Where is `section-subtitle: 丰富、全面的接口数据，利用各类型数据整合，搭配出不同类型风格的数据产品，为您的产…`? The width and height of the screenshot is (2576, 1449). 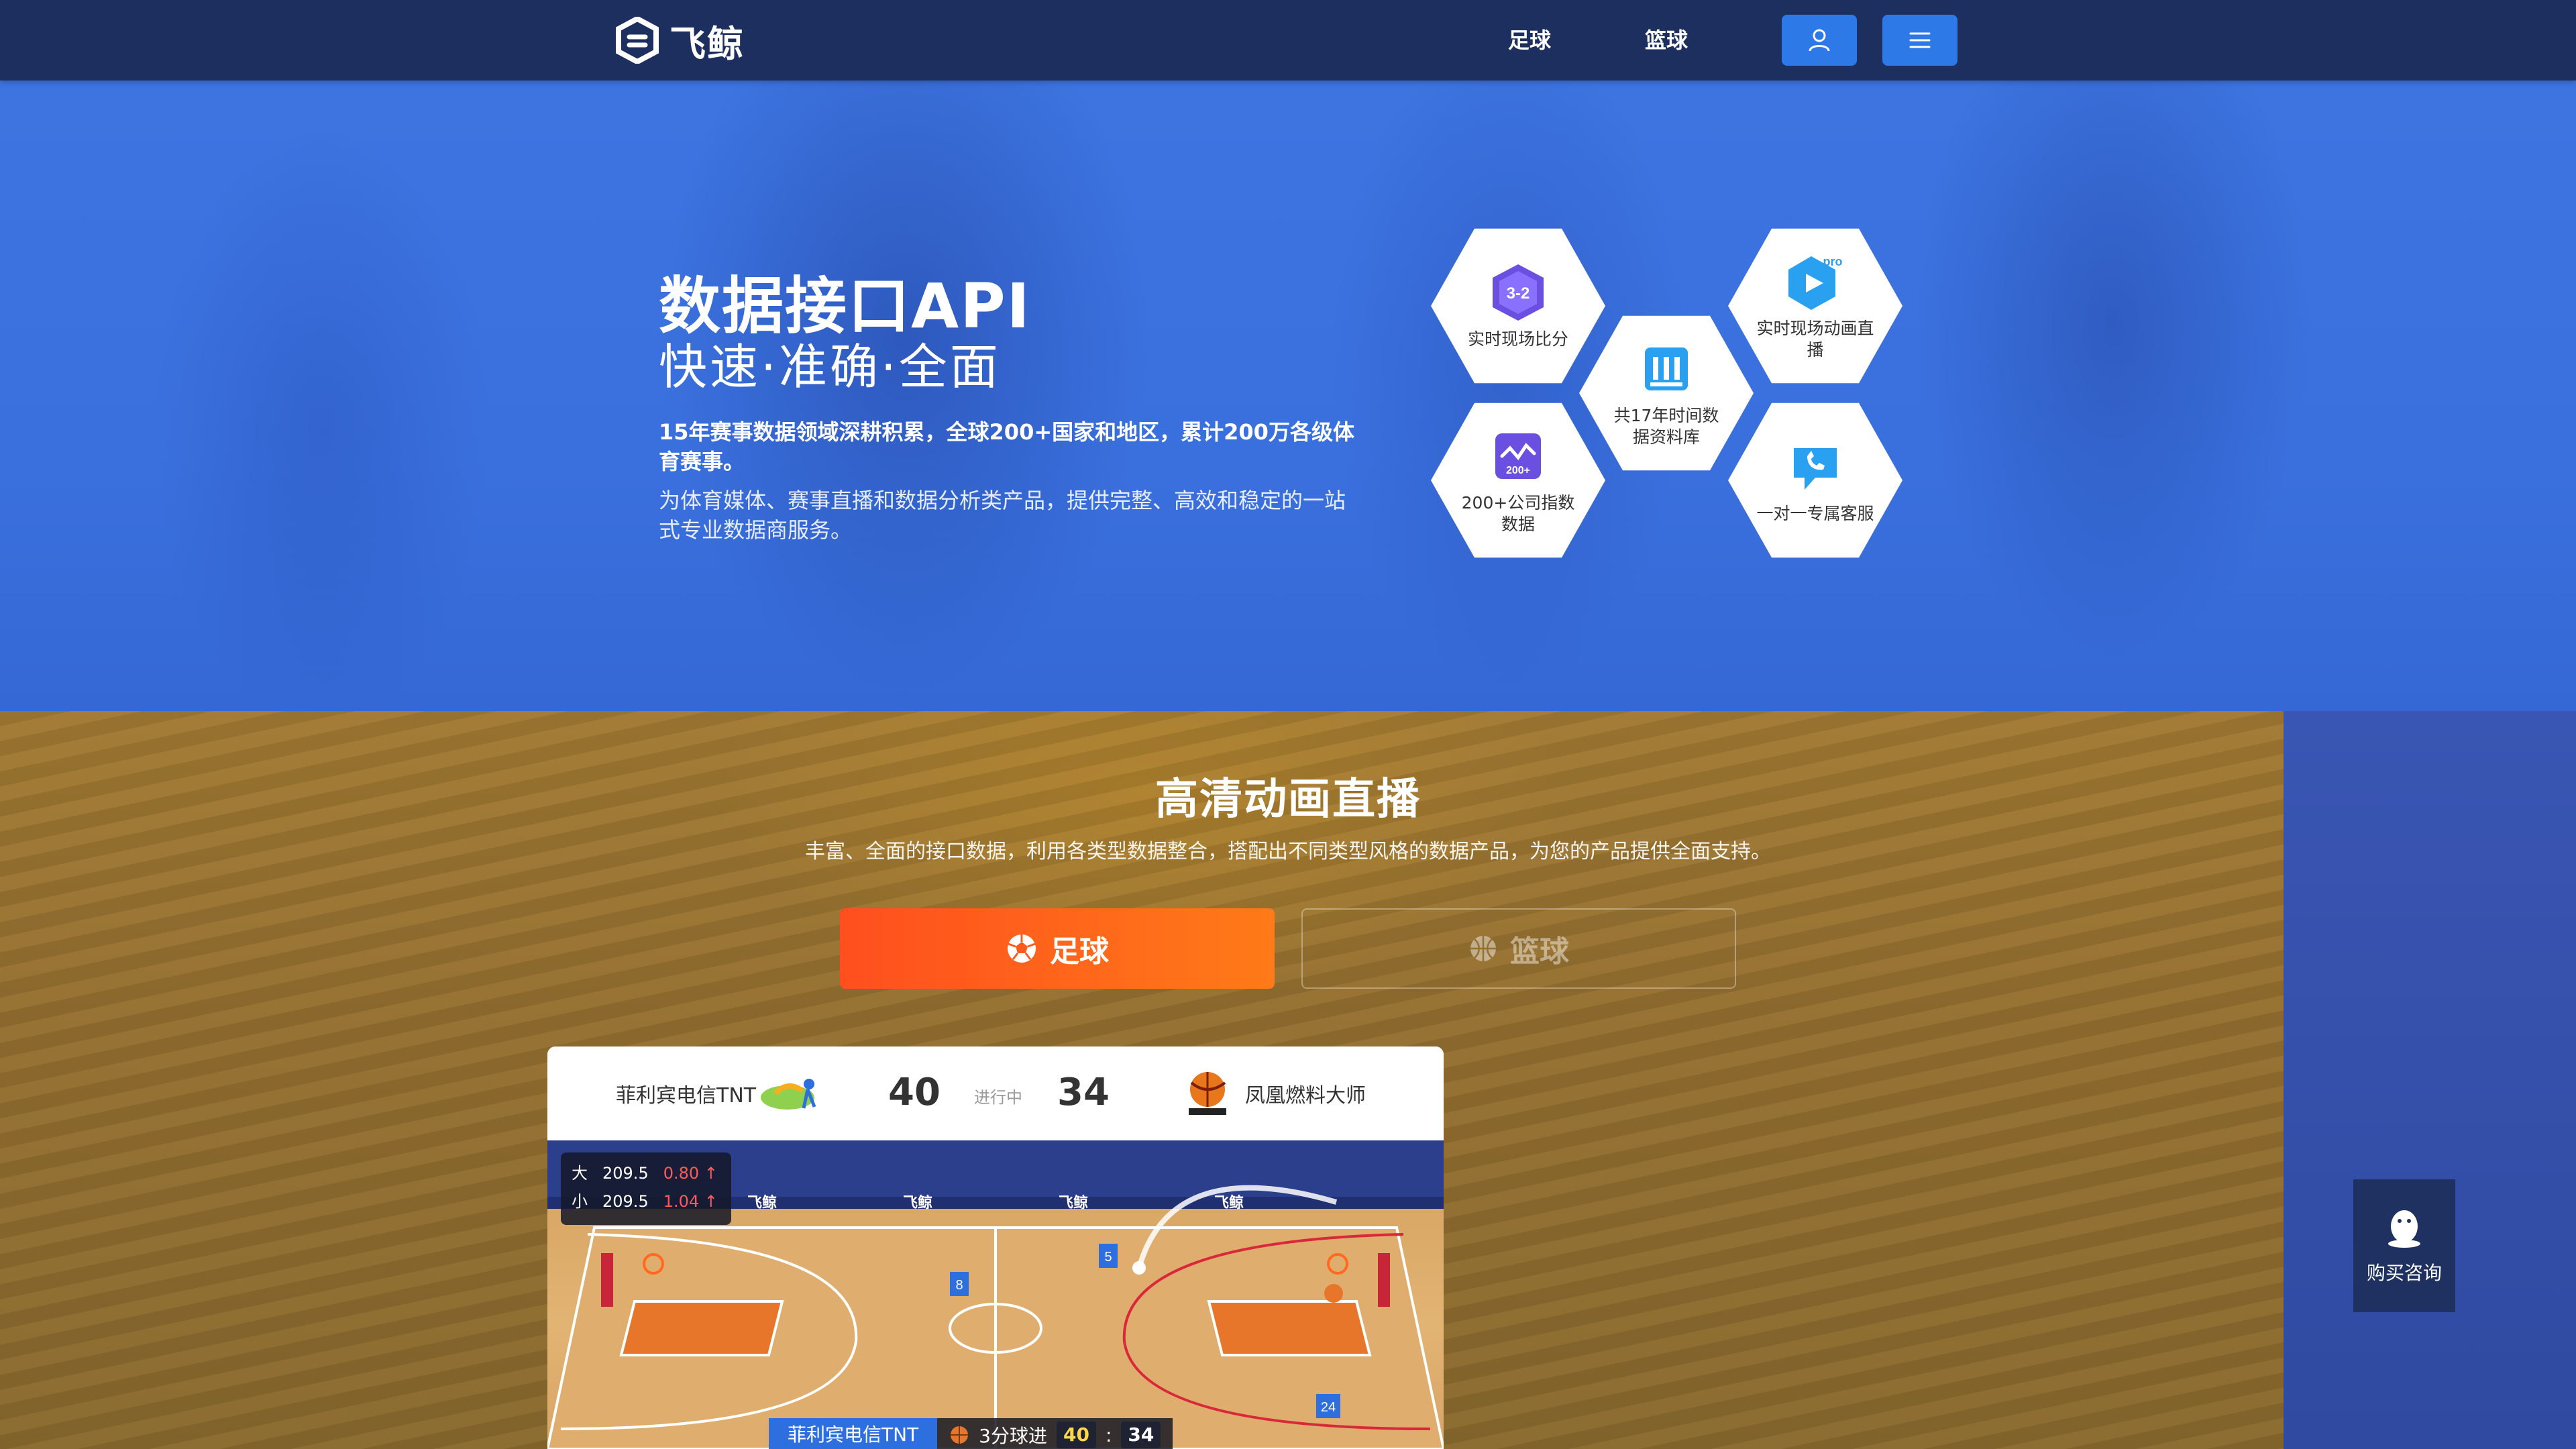 section-subtitle: 丰富、全面的接口数据，利用各类型数据整合，搭配出不同类型风格的数据产品，为您的产… is located at coordinates (1288, 851).